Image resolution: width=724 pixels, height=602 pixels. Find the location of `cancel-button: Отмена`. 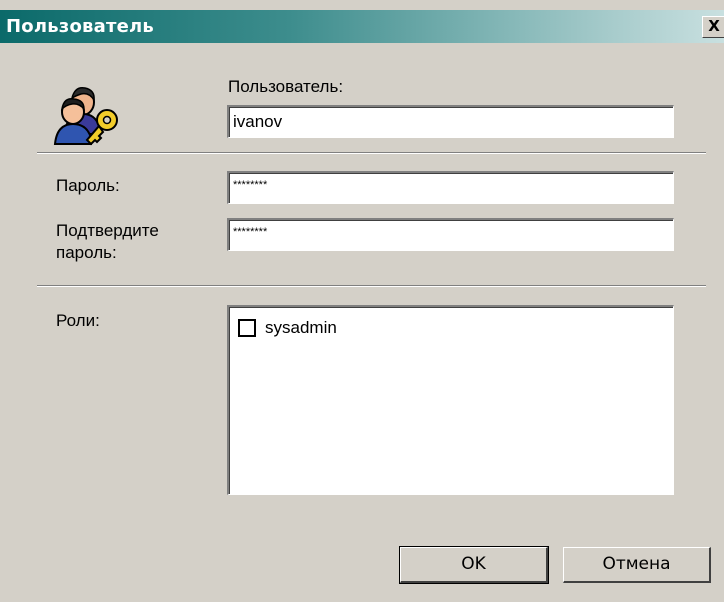

cancel-button: Отмена is located at coordinates (637, 565).